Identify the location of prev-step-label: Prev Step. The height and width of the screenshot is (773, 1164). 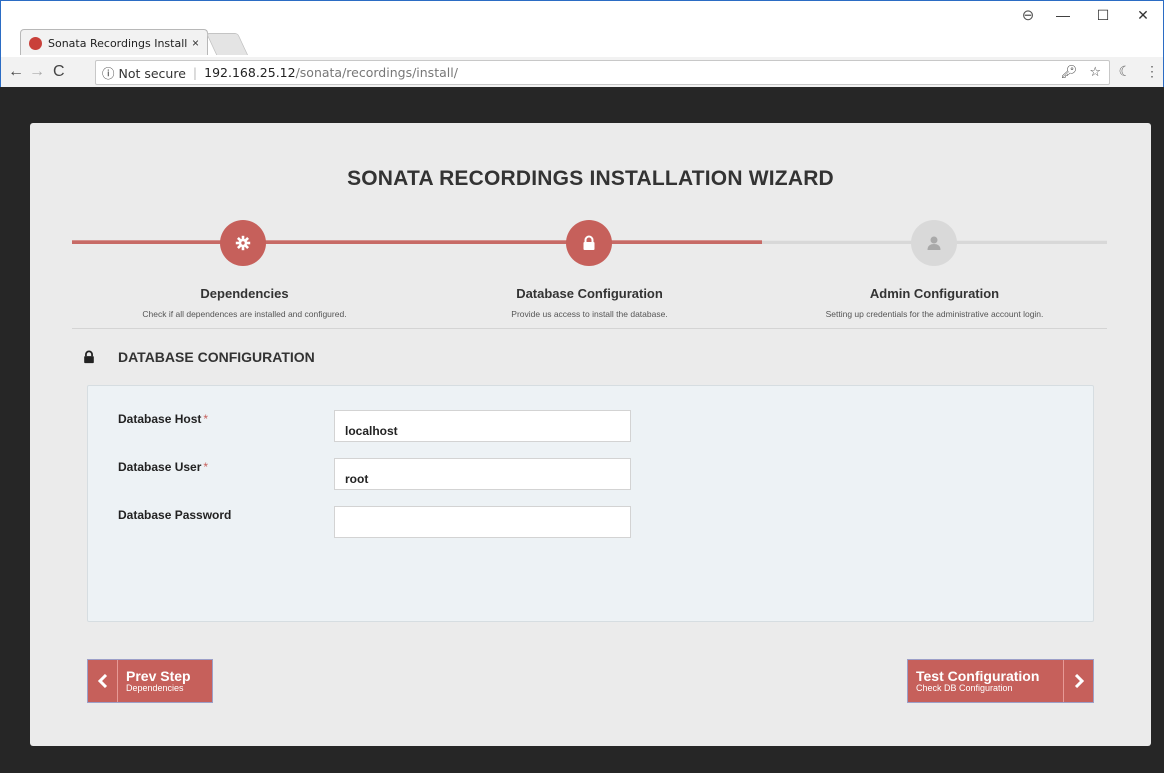
(158, 676).